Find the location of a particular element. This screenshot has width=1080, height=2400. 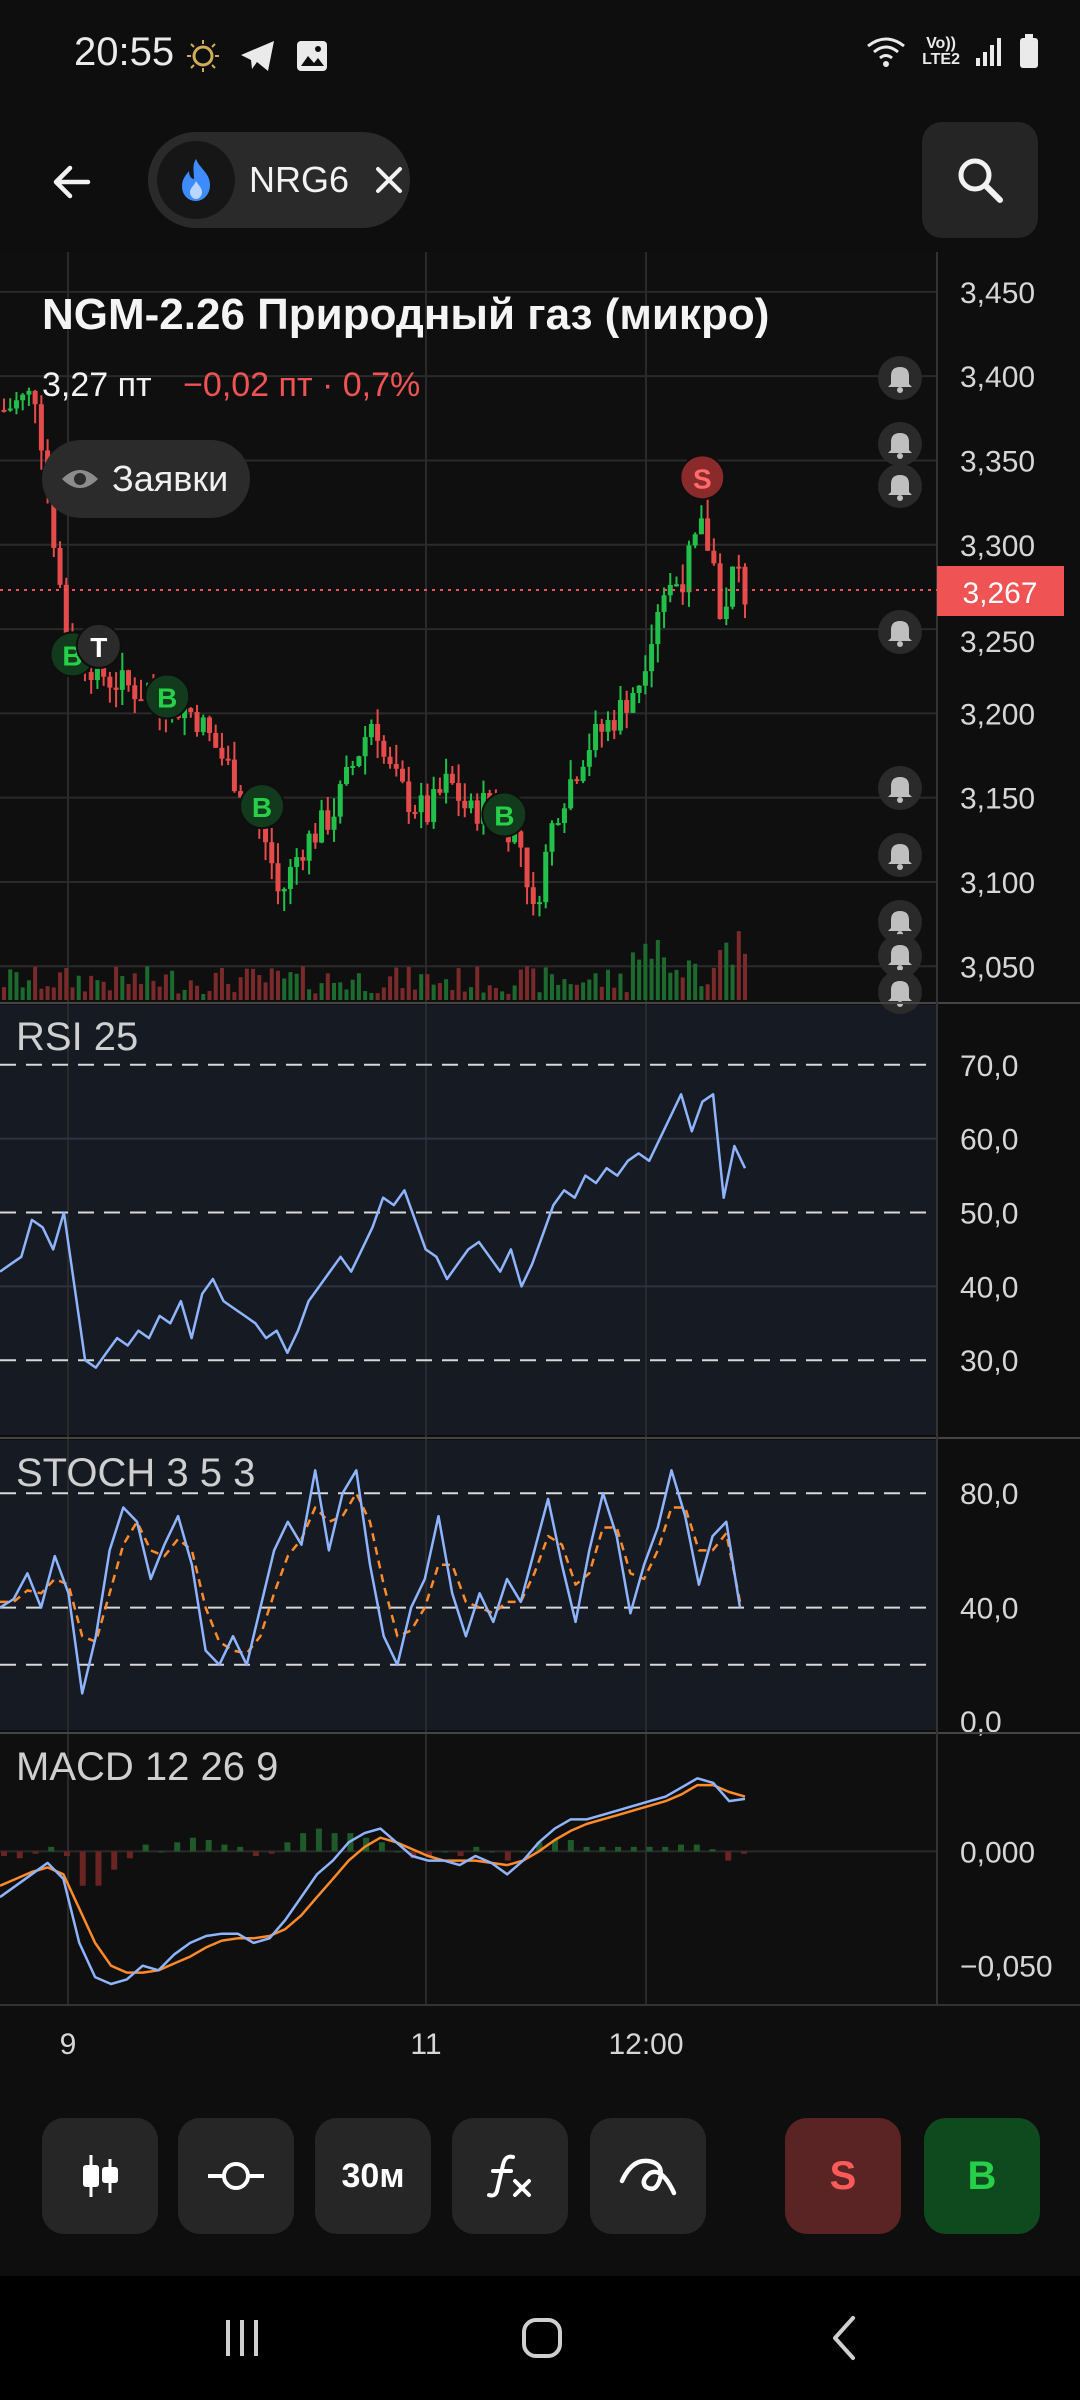

timeframe-button: 30м is located at coordinates (373, 2176).